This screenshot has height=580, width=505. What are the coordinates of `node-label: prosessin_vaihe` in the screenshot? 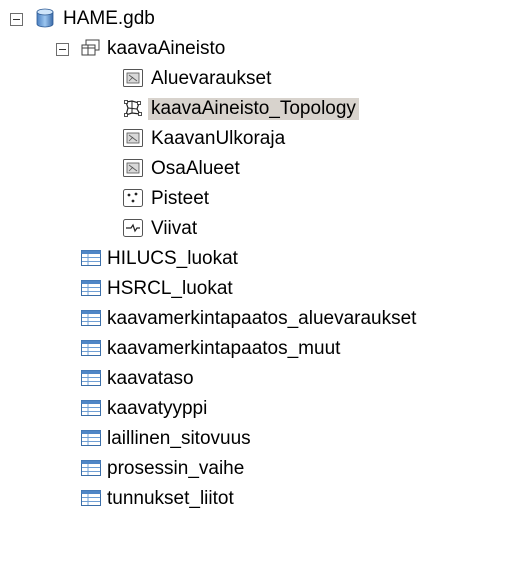 It's located at (175, 469).